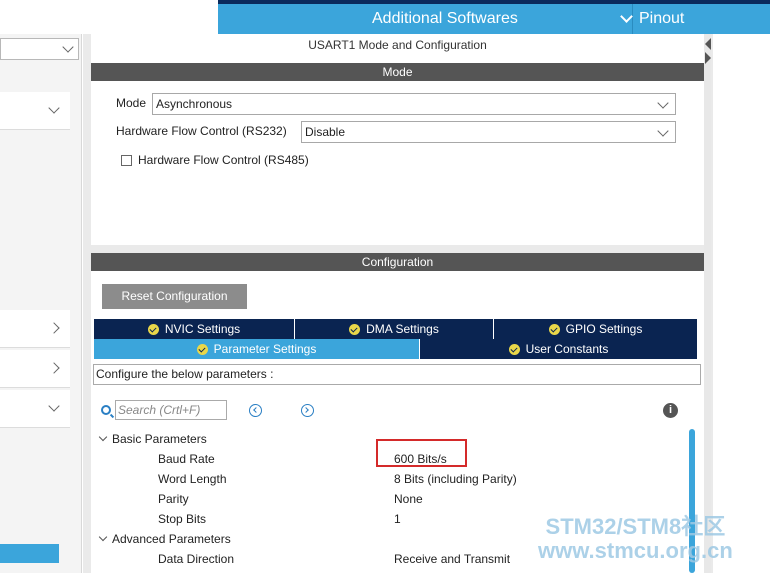 Image resolution: width=770 pixels, height=573 pixels. I want to click on search-bar: Search (Crtl+F), so click(164, 410).